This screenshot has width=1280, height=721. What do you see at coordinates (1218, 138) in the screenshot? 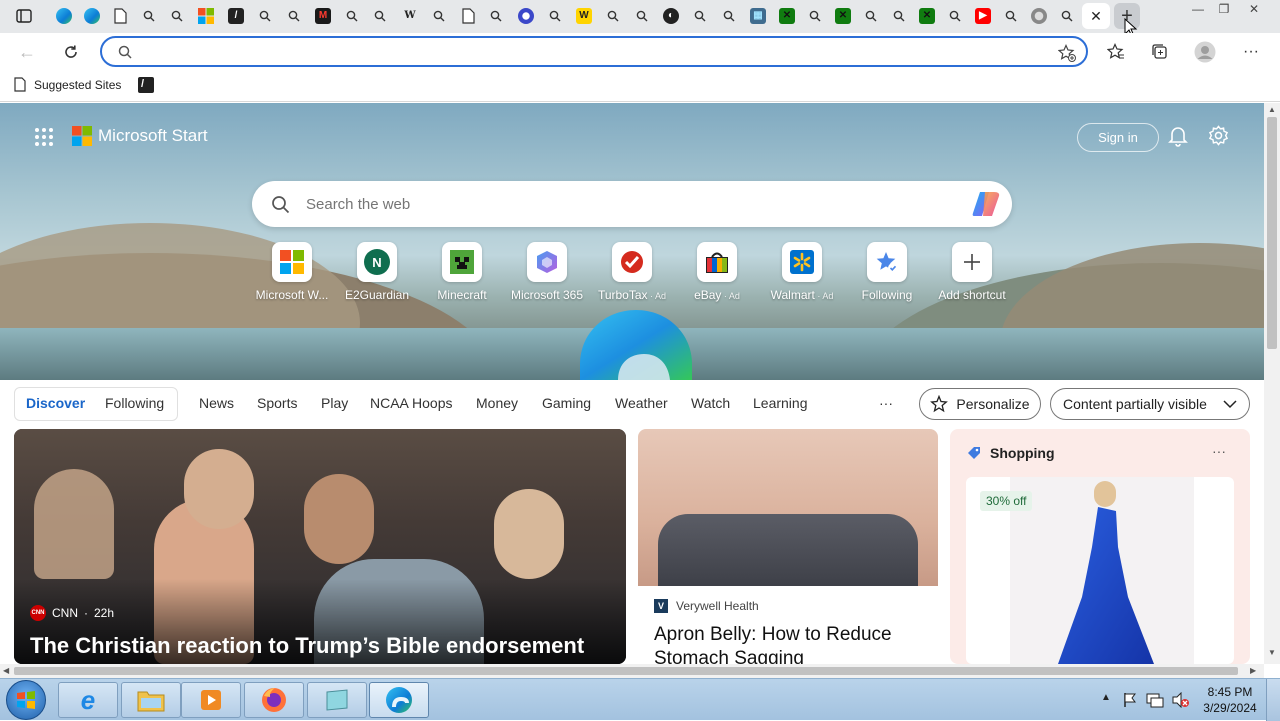
I see `page-settings-button` at bounding box center [1218, 138].